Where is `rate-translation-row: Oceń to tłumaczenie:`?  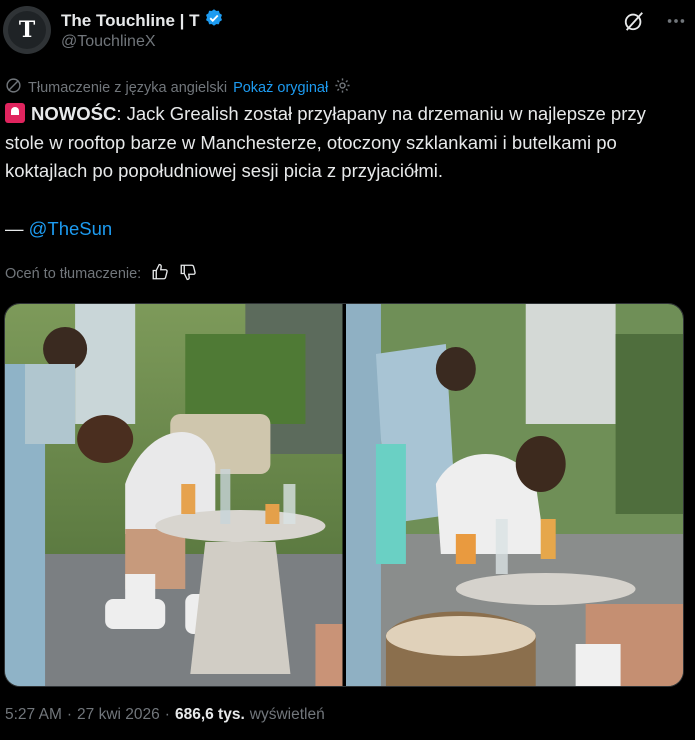
rate-translation-row: Oceń to tłumaczenie: is located at coordinates (101, 274).